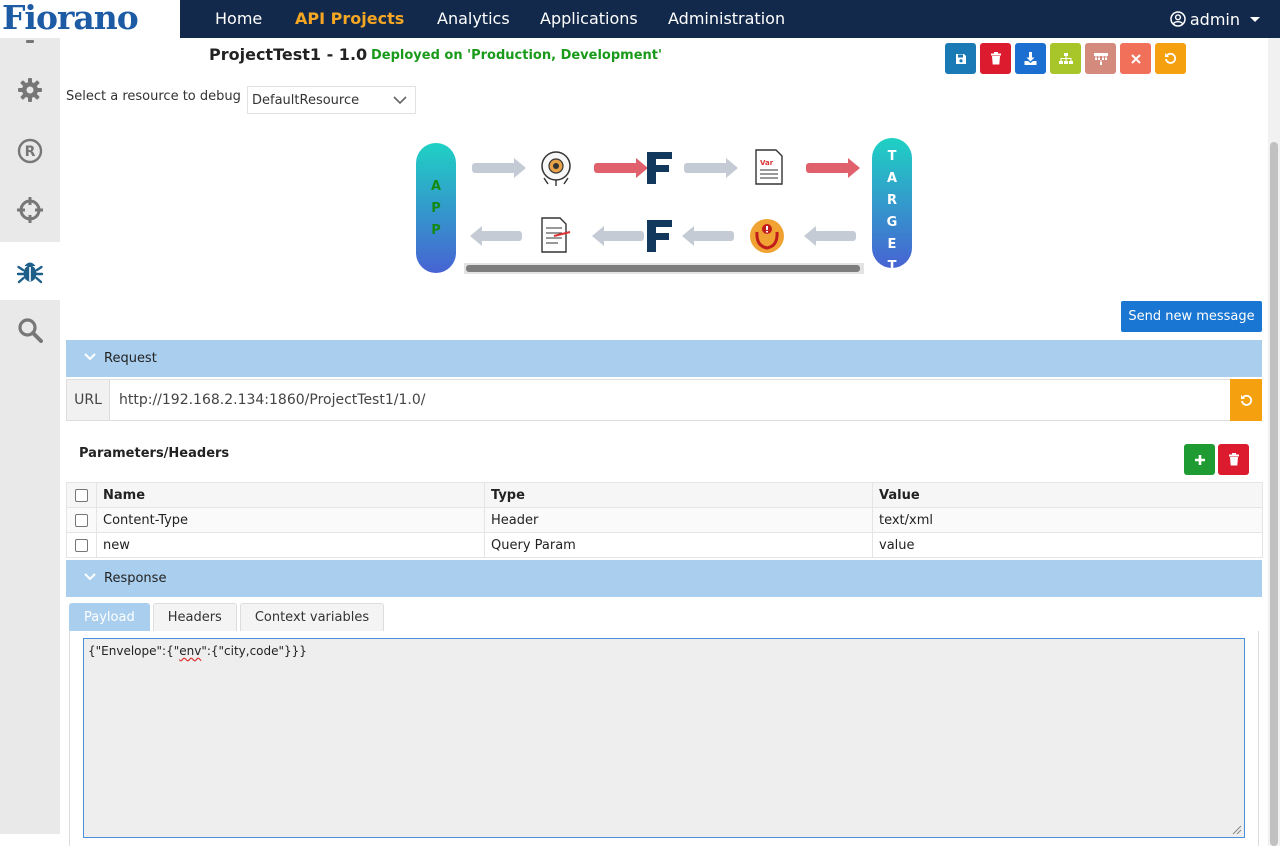 The image size is (1280, 846). I want to click on url-reset-button, so click(1246, 400).